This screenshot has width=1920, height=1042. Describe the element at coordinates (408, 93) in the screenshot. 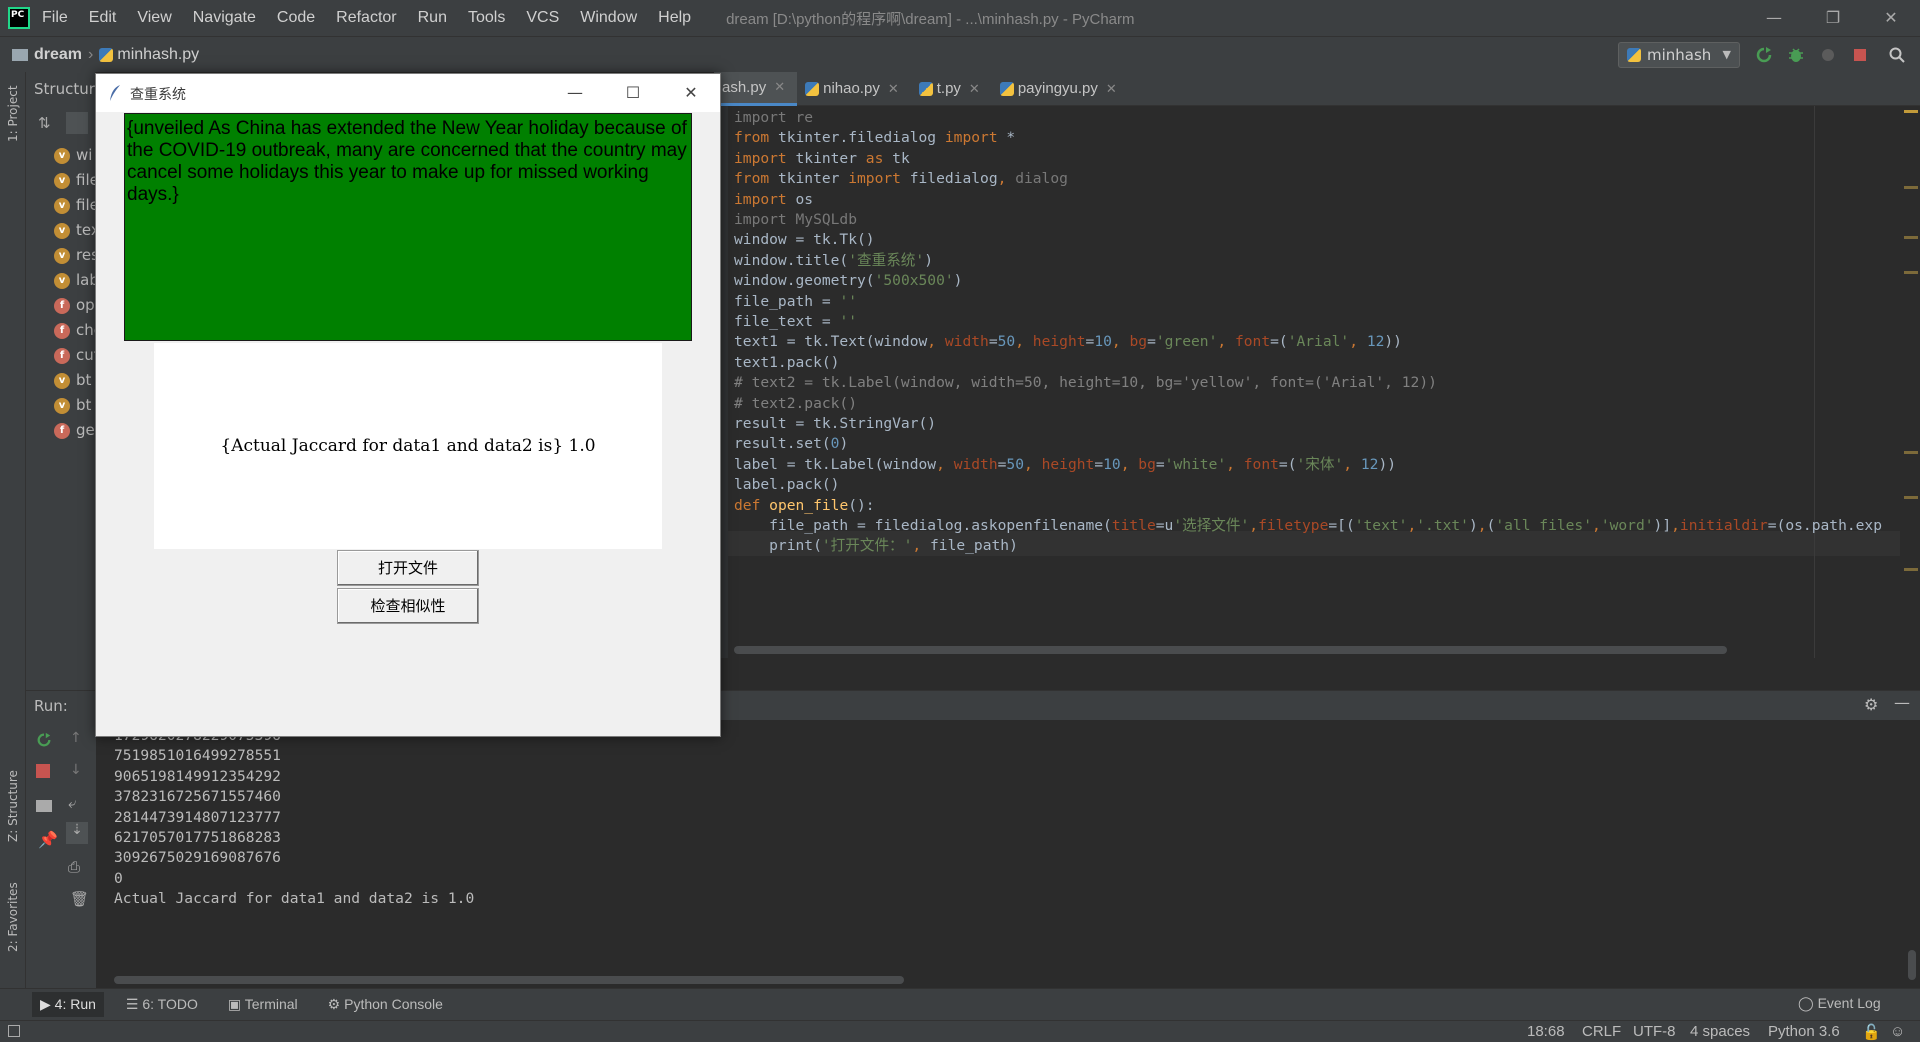

I see `tk-title-bar: 查重系统 — ☐ ✕` at that location.